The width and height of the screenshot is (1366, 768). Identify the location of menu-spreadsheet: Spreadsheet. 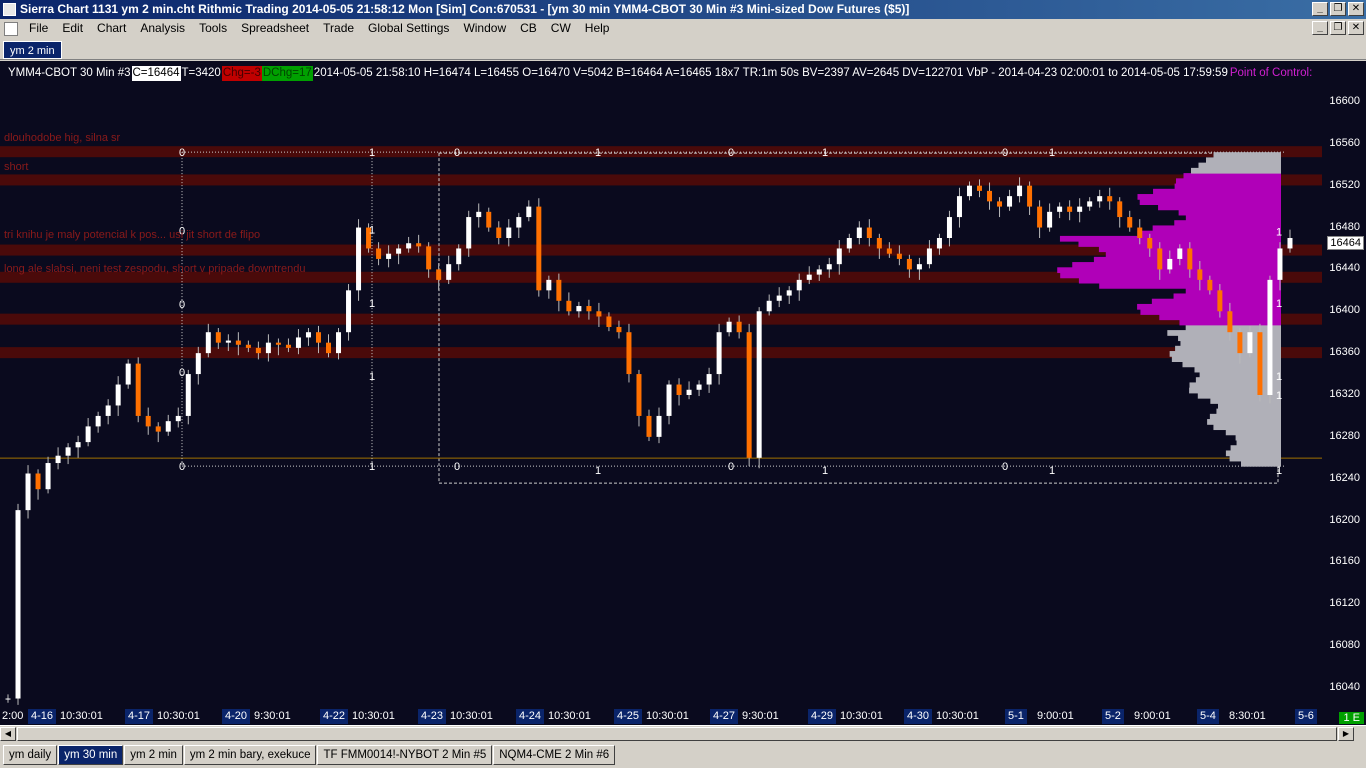
(275, 28).